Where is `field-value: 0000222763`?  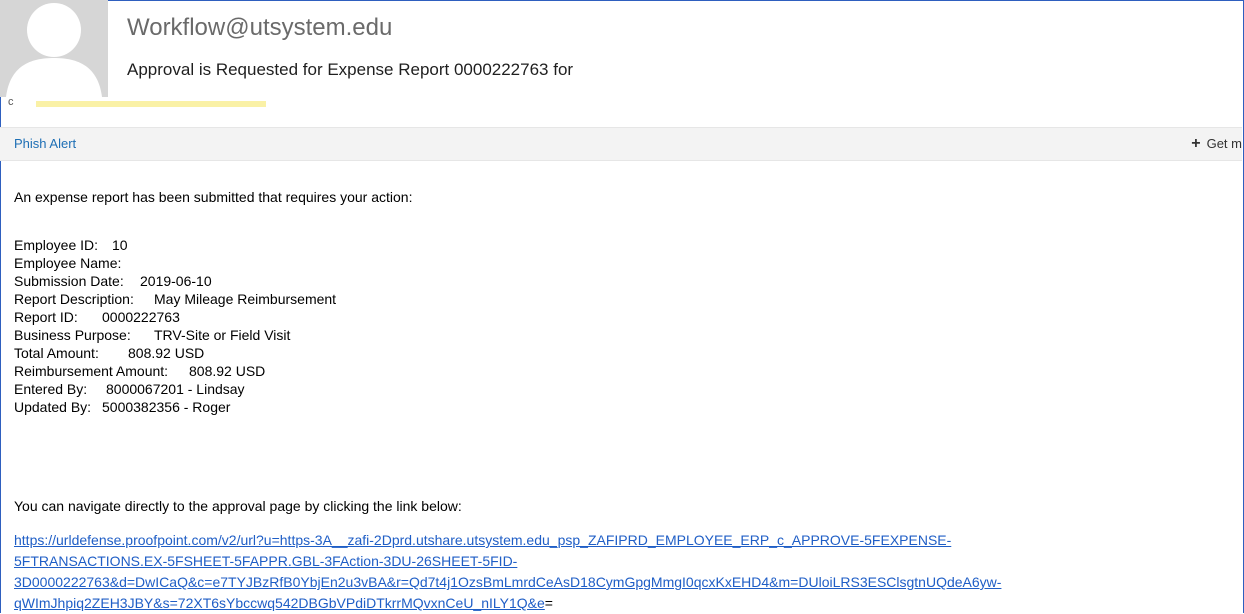
field-value: 0000222763 is located at coordinates (141, 317).